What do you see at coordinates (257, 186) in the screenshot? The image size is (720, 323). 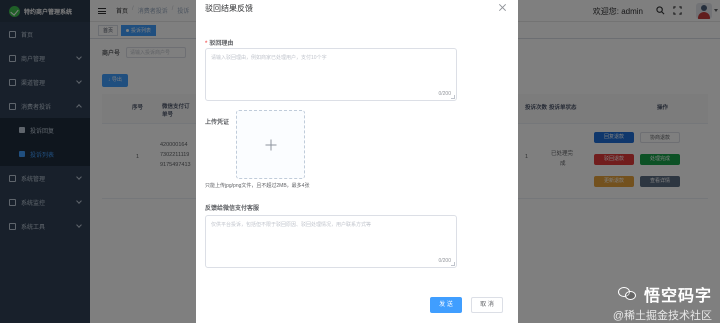 I see `upload-tip: 只能上传jpg/png文件，且不超过2MB，最多4张` at bounding box center [257, 186].